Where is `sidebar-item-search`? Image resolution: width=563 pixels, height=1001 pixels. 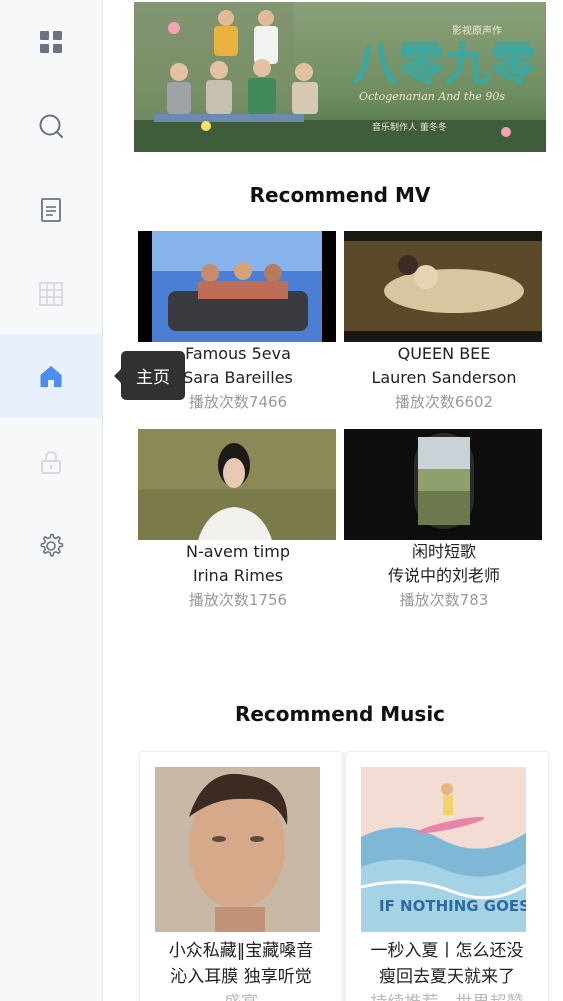 sidebar-item-search is located at coordinates (51, 126).